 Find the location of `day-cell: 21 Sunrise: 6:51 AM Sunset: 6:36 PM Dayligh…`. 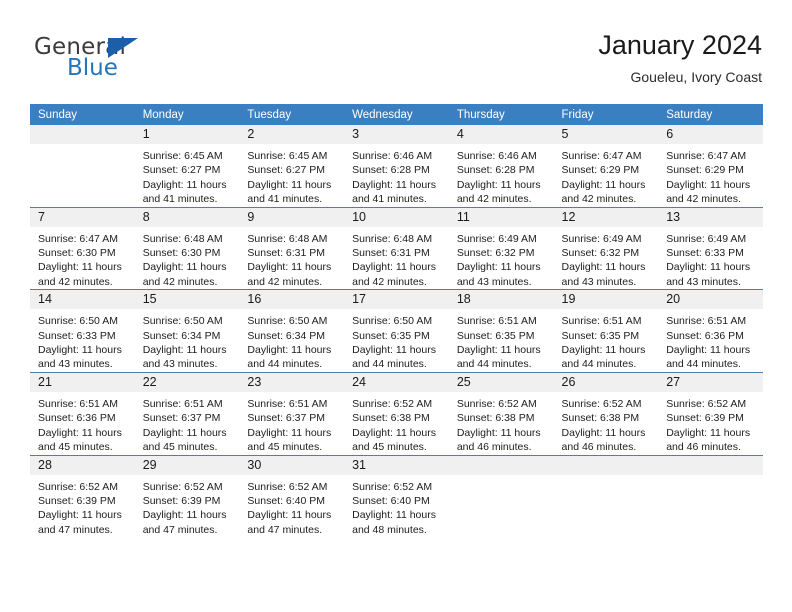

day-cell: 21 Sunrise: 6:51 AM Sunset: 6:36 PM Dayligh… is located at coordinates (82, 413).